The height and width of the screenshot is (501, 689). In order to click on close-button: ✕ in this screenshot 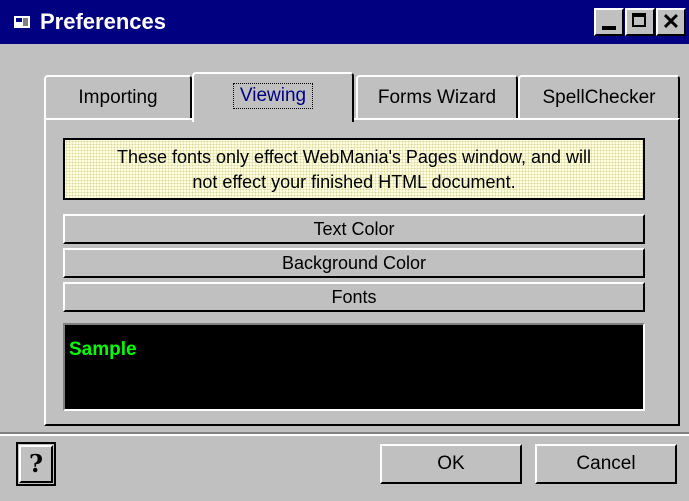, I will do `click(671, 22)`.